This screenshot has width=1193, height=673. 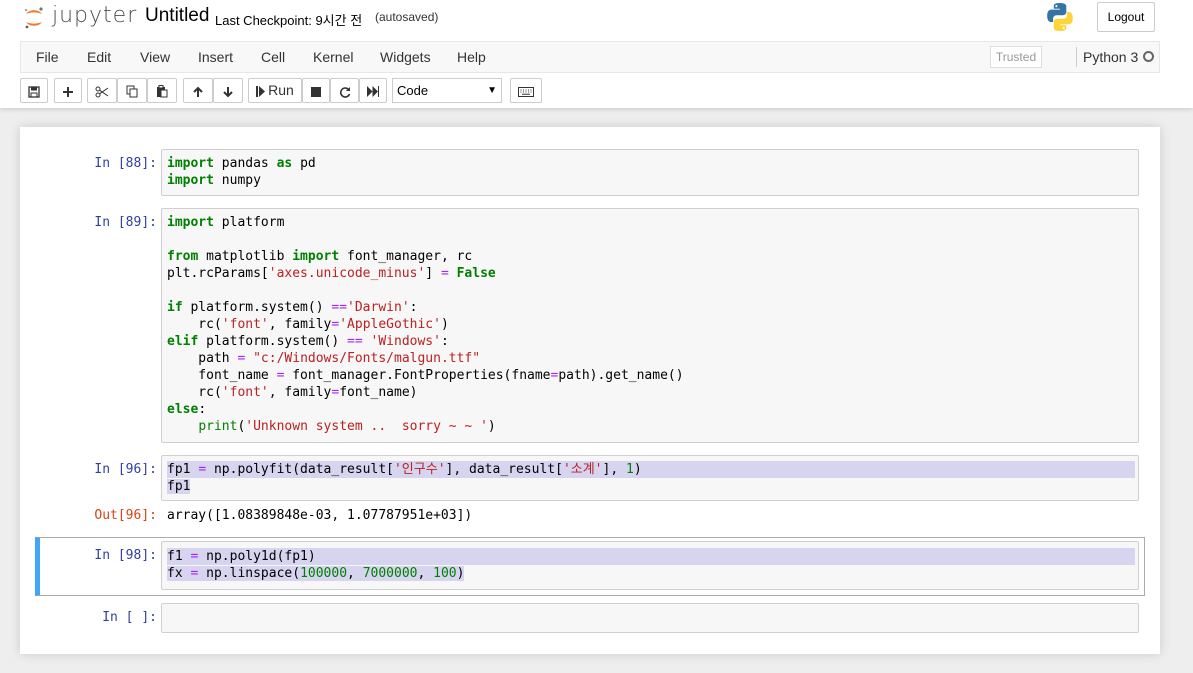 I want to click on stop-icon, so click(x=316, y=91).